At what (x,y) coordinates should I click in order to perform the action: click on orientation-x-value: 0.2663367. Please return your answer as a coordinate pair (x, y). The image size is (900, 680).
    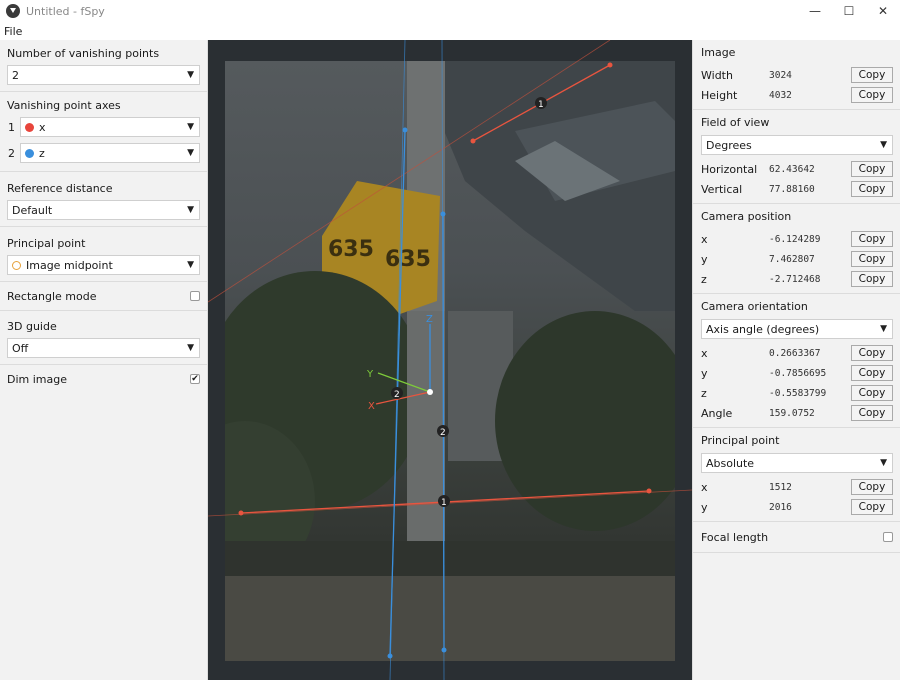
    Looking at the image, I should click on (795, 353).